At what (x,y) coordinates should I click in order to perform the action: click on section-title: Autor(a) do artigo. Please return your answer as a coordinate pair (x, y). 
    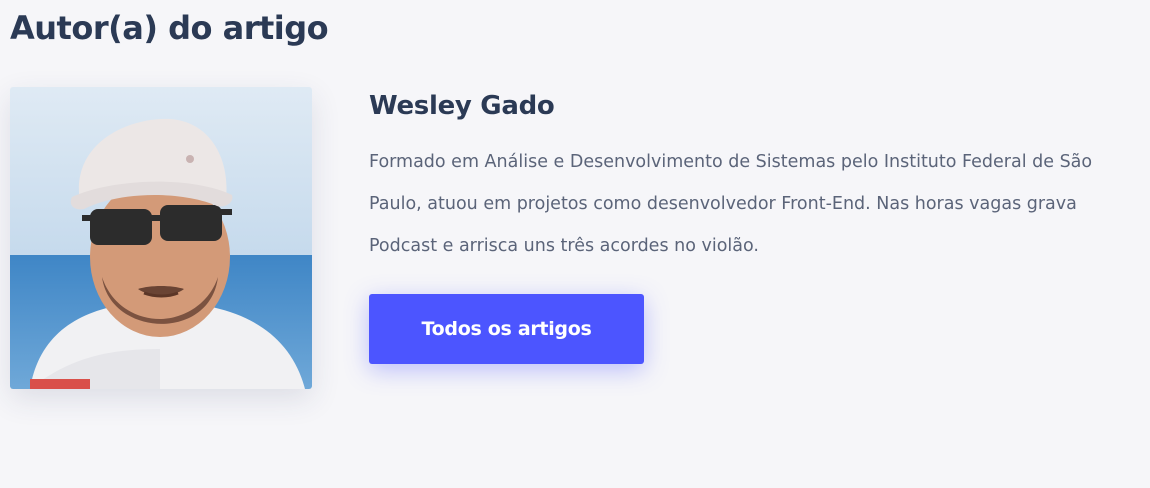
    Looking at the image, I should click on (169, 28).